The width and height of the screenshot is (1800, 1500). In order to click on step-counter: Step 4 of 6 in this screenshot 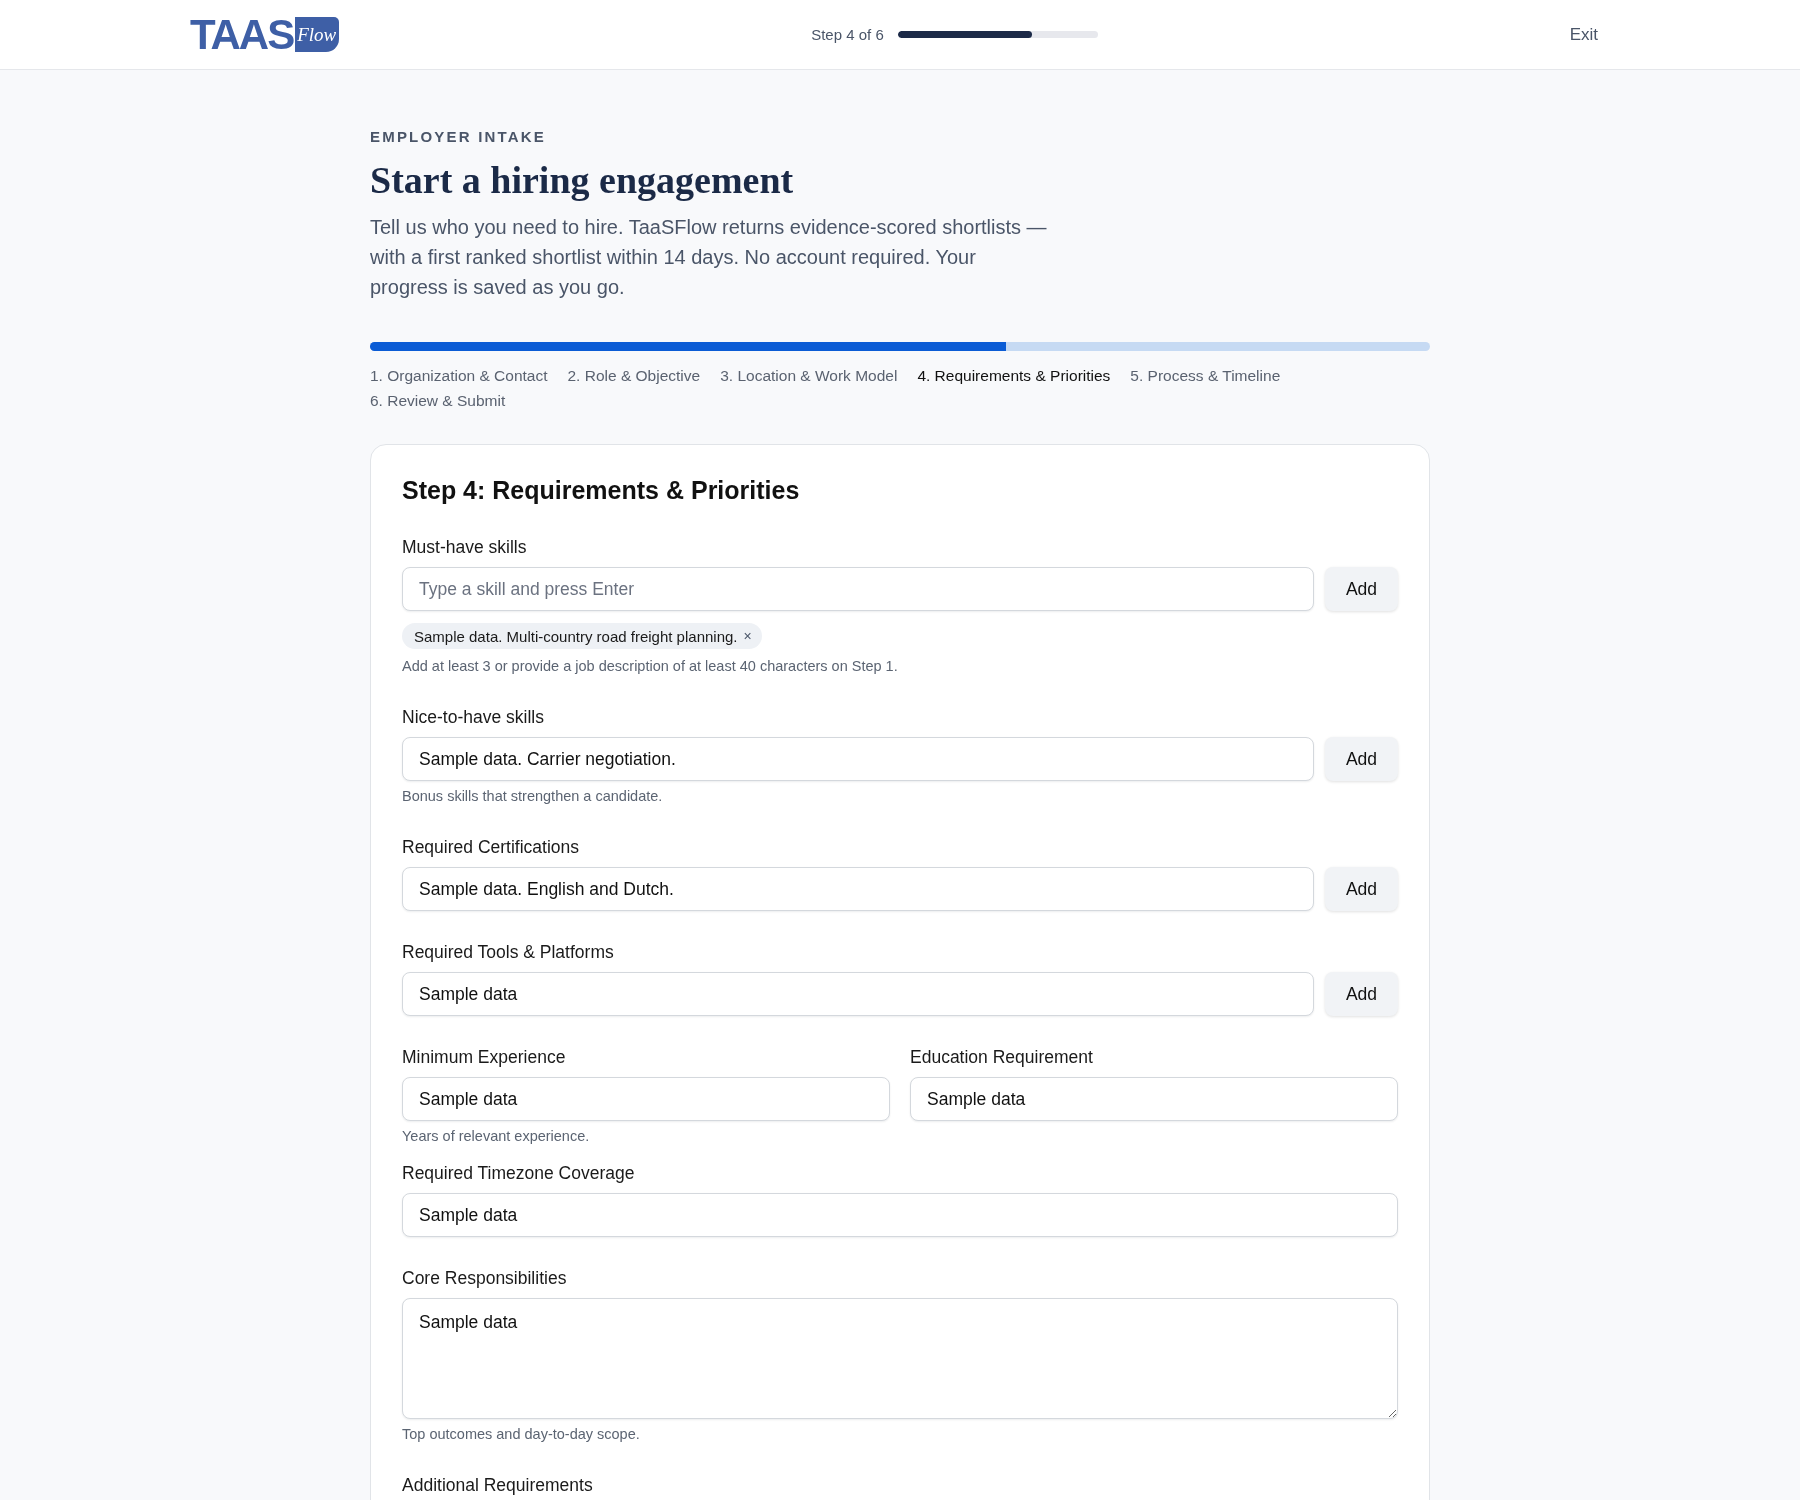, I will do `click(847, 34)`.